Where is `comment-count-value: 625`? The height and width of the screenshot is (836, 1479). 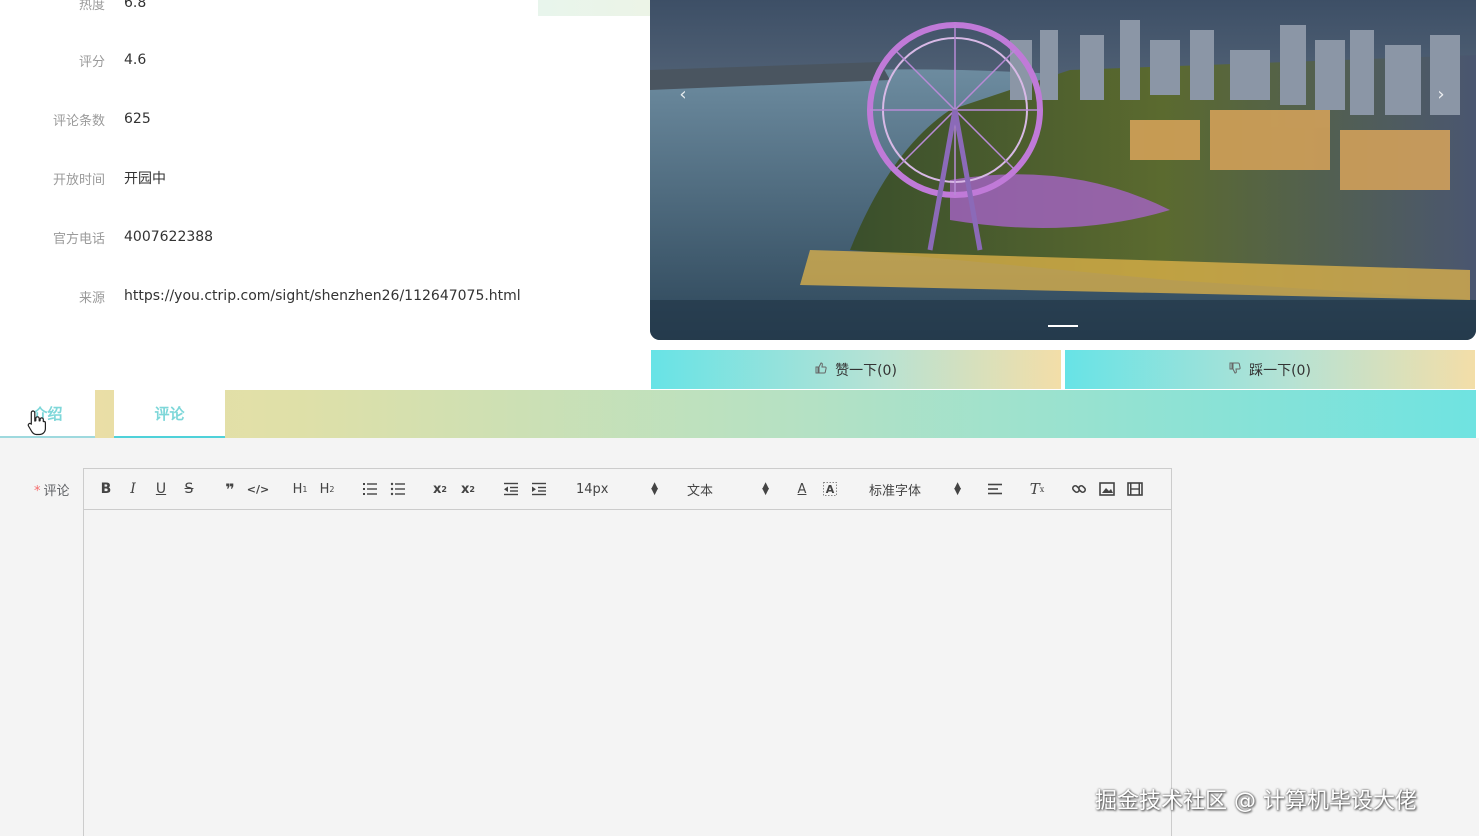 comment-count-value: 625 is located at coordinates (137, 119).